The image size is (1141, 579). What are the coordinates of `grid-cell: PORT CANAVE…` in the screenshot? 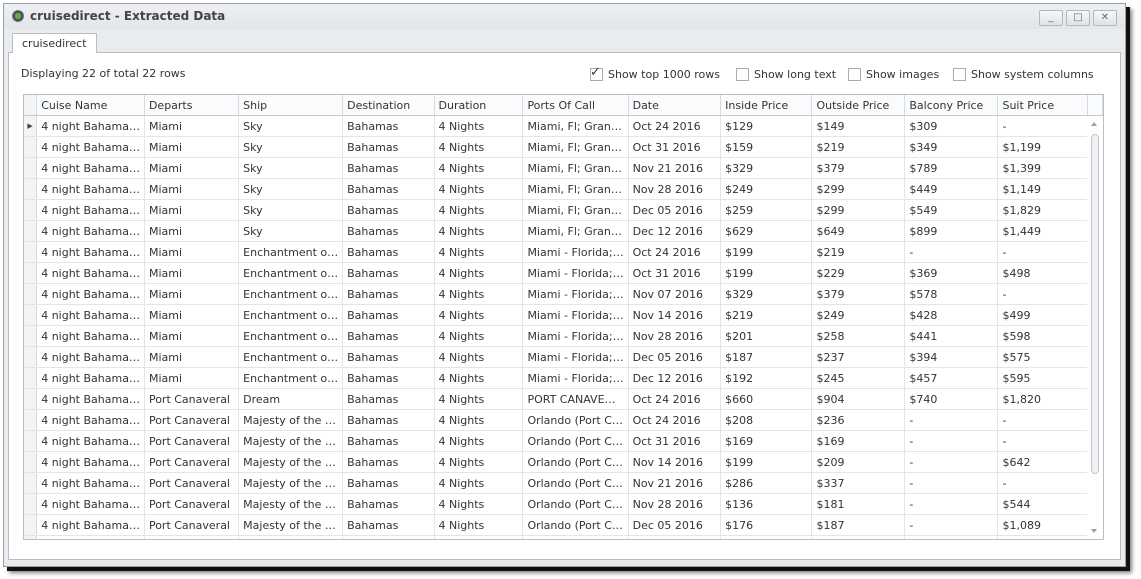 It's located at (575, 399).